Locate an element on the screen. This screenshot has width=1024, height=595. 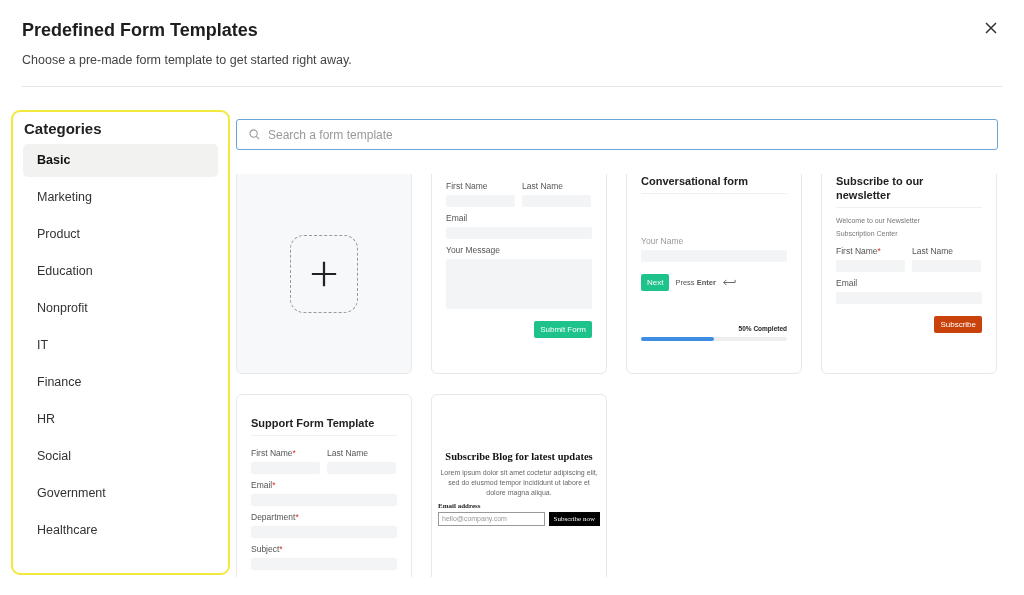
category-item: Basic is located at coordinates (120, 160).